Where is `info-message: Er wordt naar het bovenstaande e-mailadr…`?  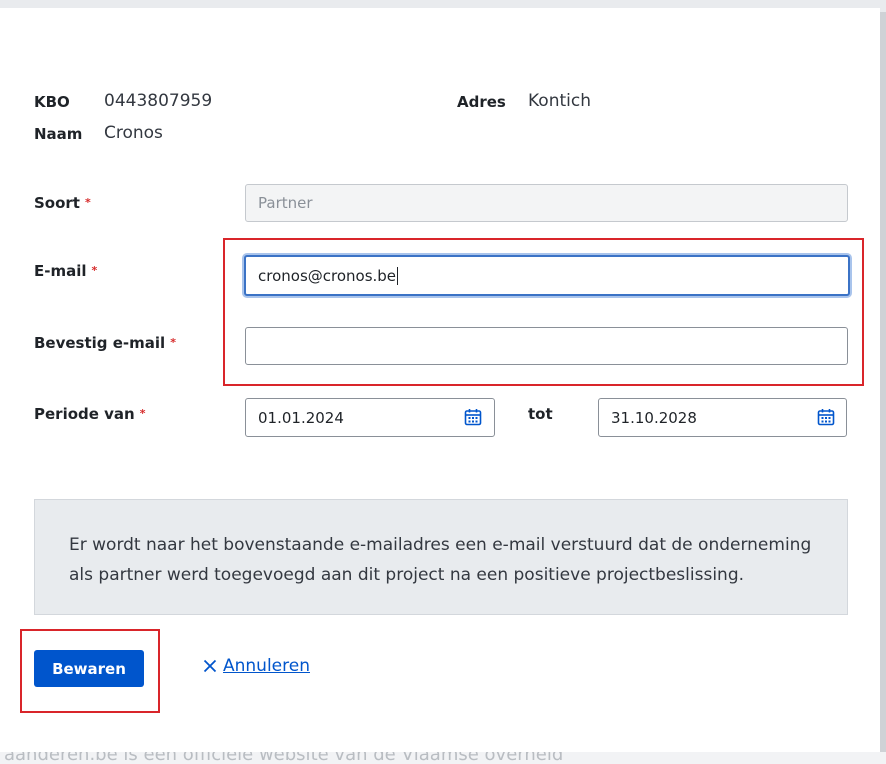 info-message: Er wordt naar het bovenstaande e-mailadr… is located at coordinates (441, 557).